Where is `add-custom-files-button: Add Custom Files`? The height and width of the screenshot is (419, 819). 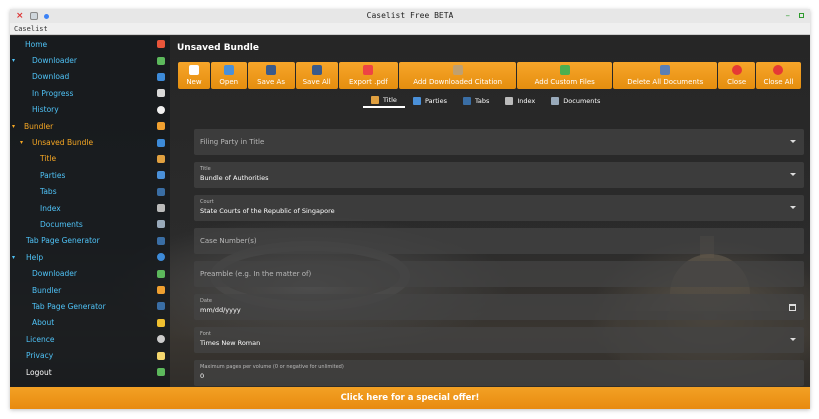 add-custom-files-button: Add Custom Files is located at coordinates (565, 75).